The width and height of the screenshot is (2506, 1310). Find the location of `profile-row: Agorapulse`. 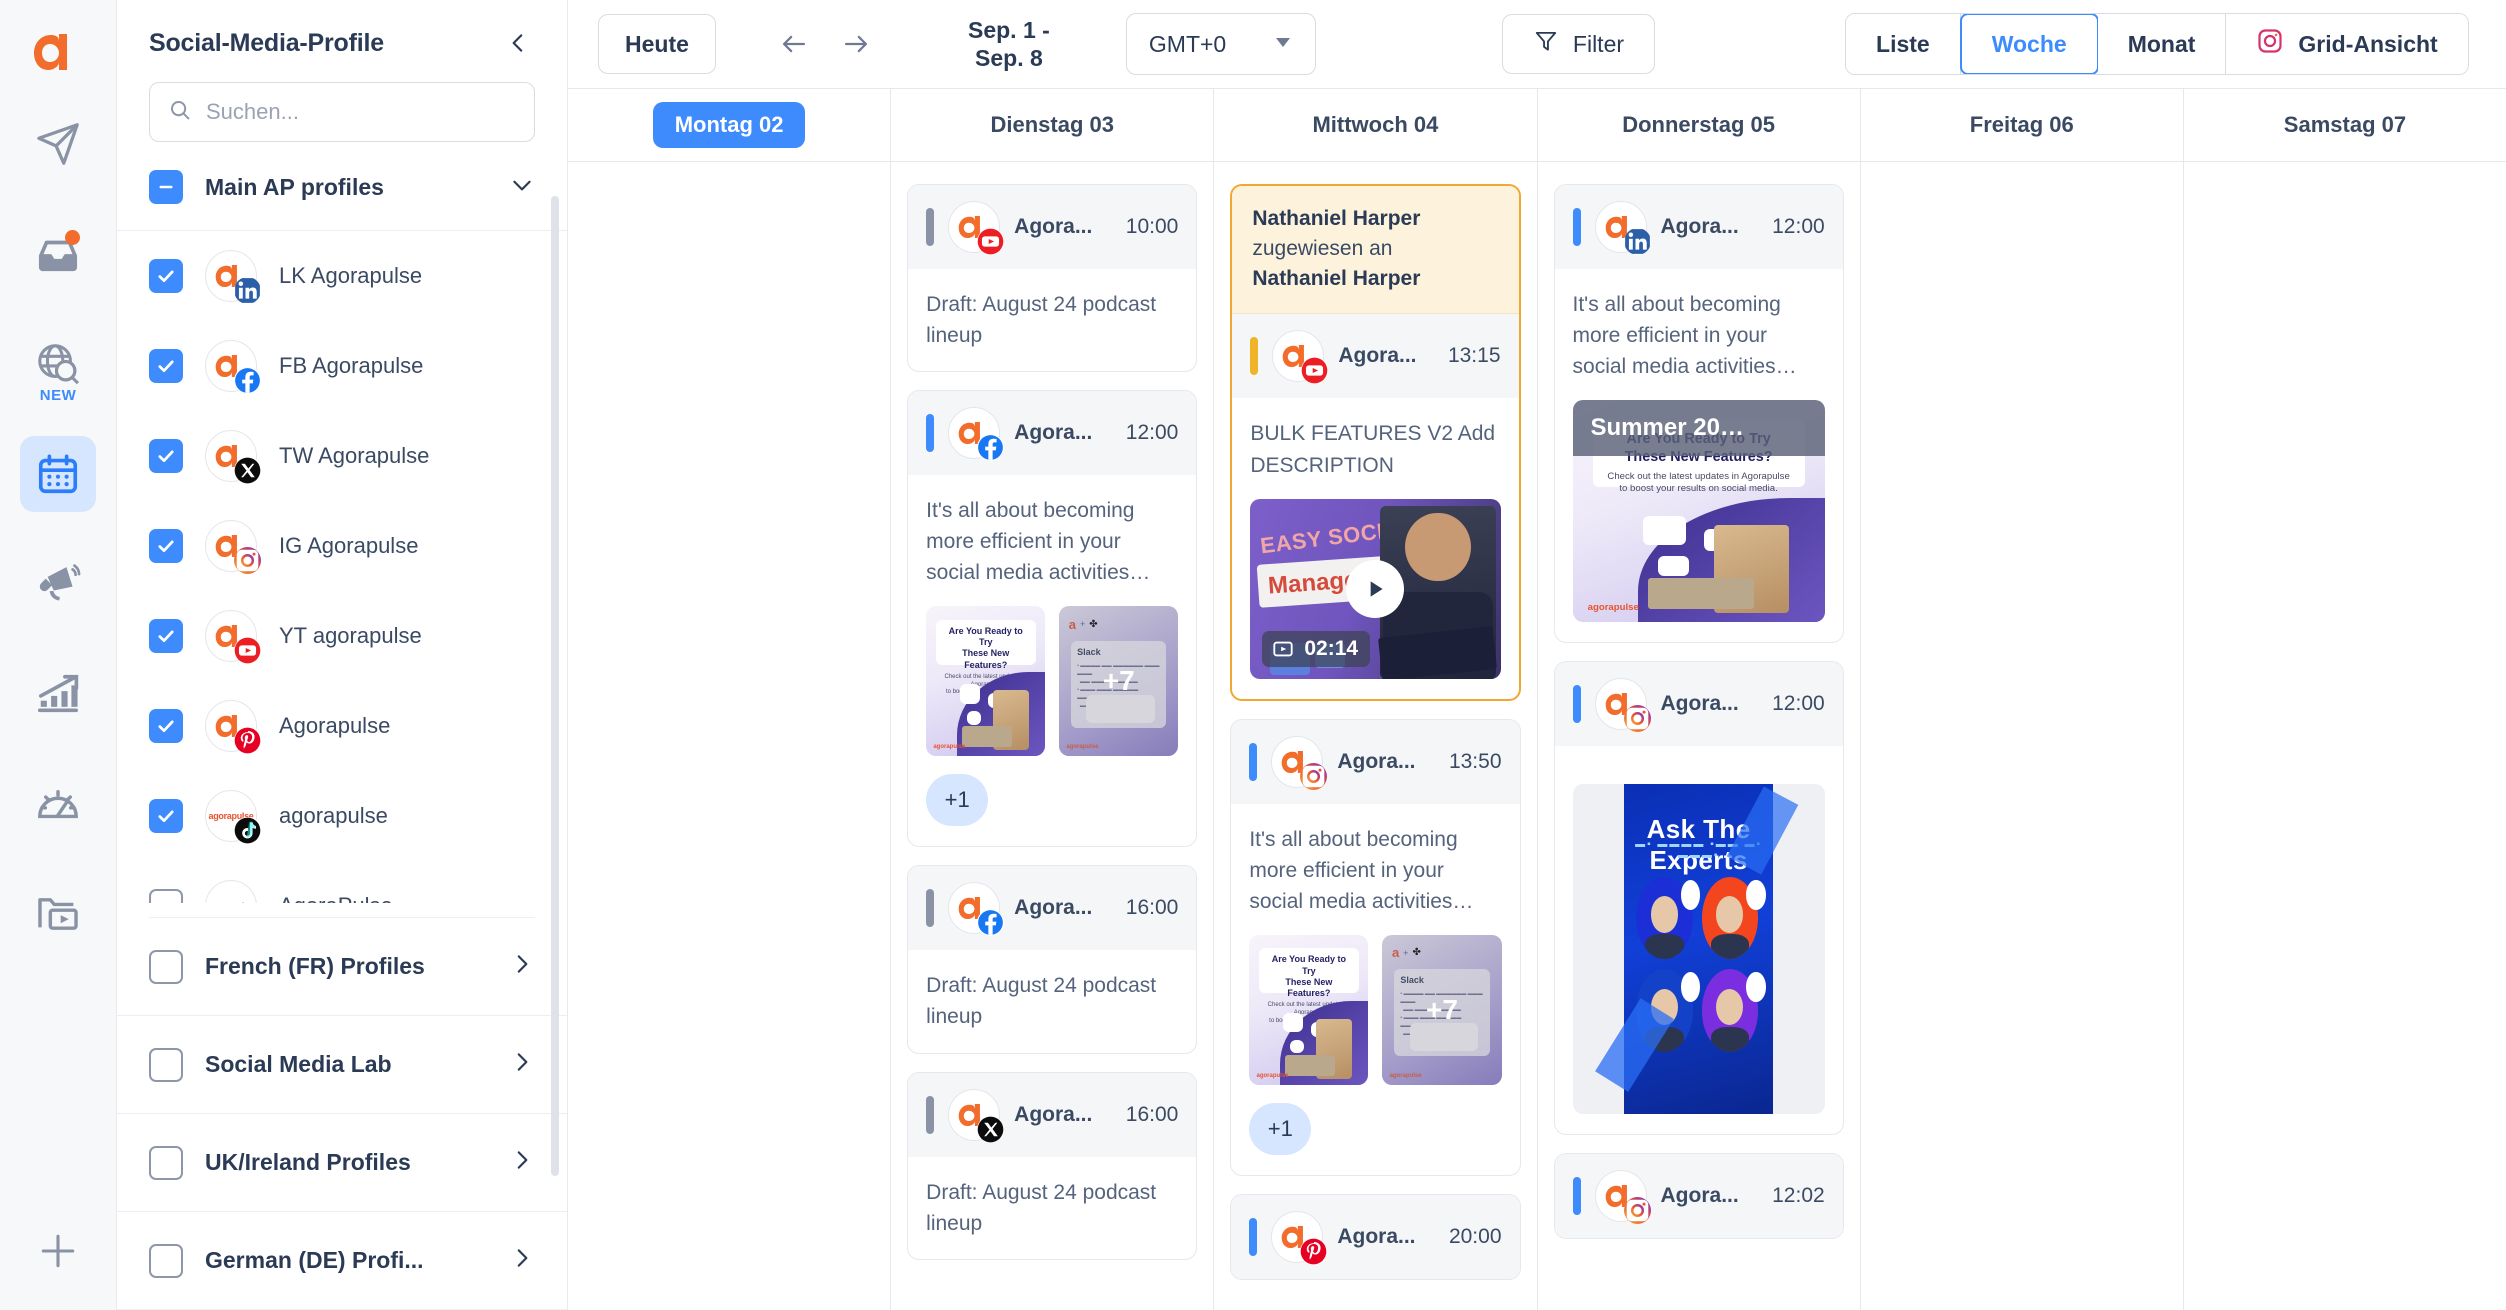

profile-row: Agorapulse is located at coordinates (342, 726).